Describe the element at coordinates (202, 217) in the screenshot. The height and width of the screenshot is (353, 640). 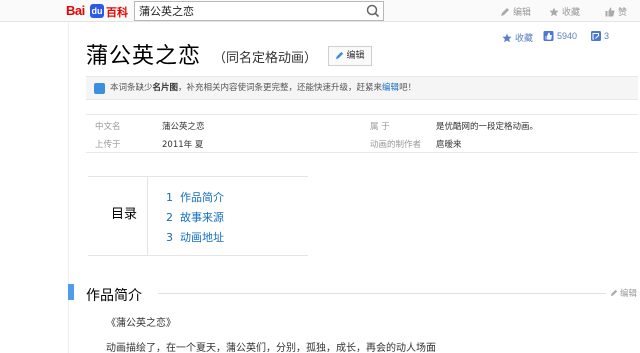
I see `catalog-item-2-text: 故事来源` at that location.